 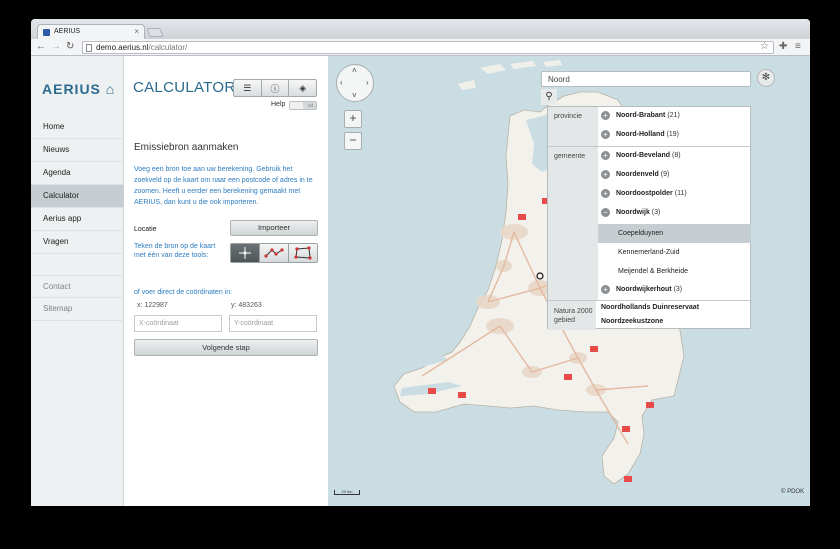 What do you see at coordinates (70, 47) in the screenshot?
I see `reload-icon: ↻` at bounding box center [70, 47].